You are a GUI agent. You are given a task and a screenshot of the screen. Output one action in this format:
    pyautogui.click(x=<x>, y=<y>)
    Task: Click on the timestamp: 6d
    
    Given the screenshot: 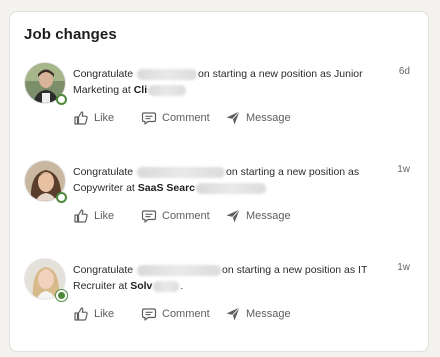 What is the action you would take?
    pyautogui.click(x=404, y=71)
    